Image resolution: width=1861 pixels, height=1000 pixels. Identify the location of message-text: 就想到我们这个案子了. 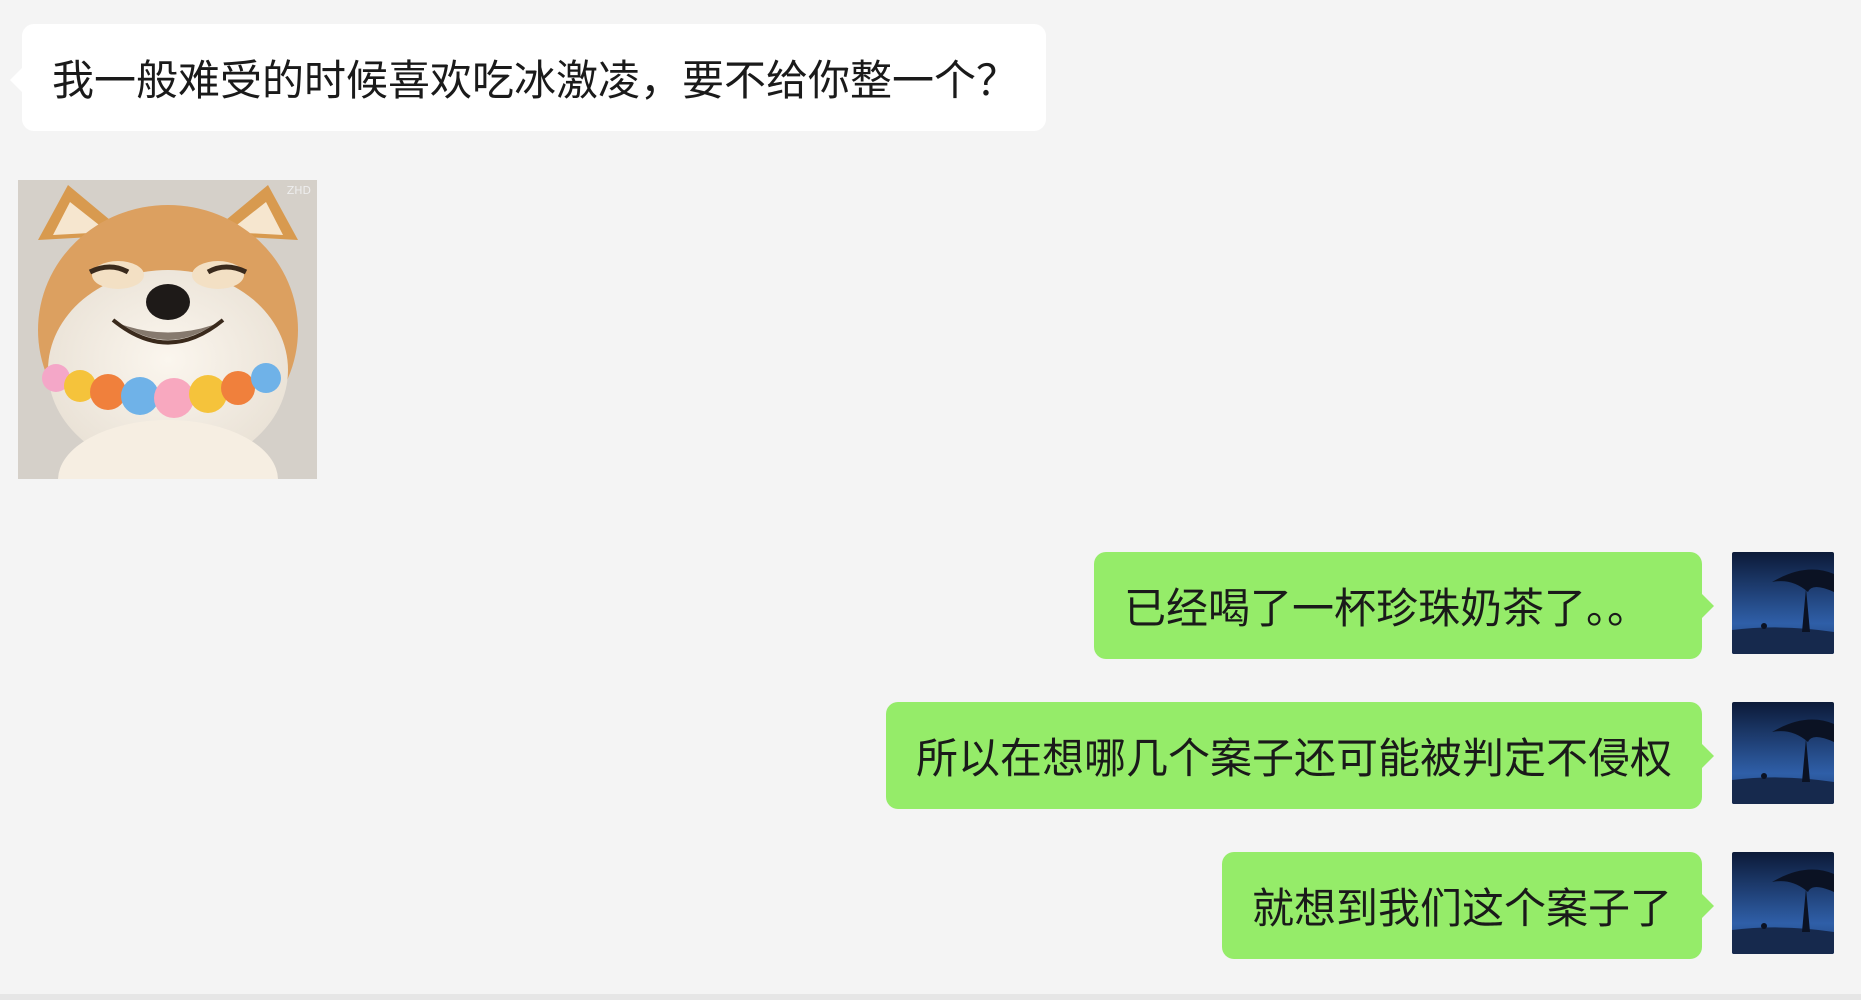
(1462, 908).